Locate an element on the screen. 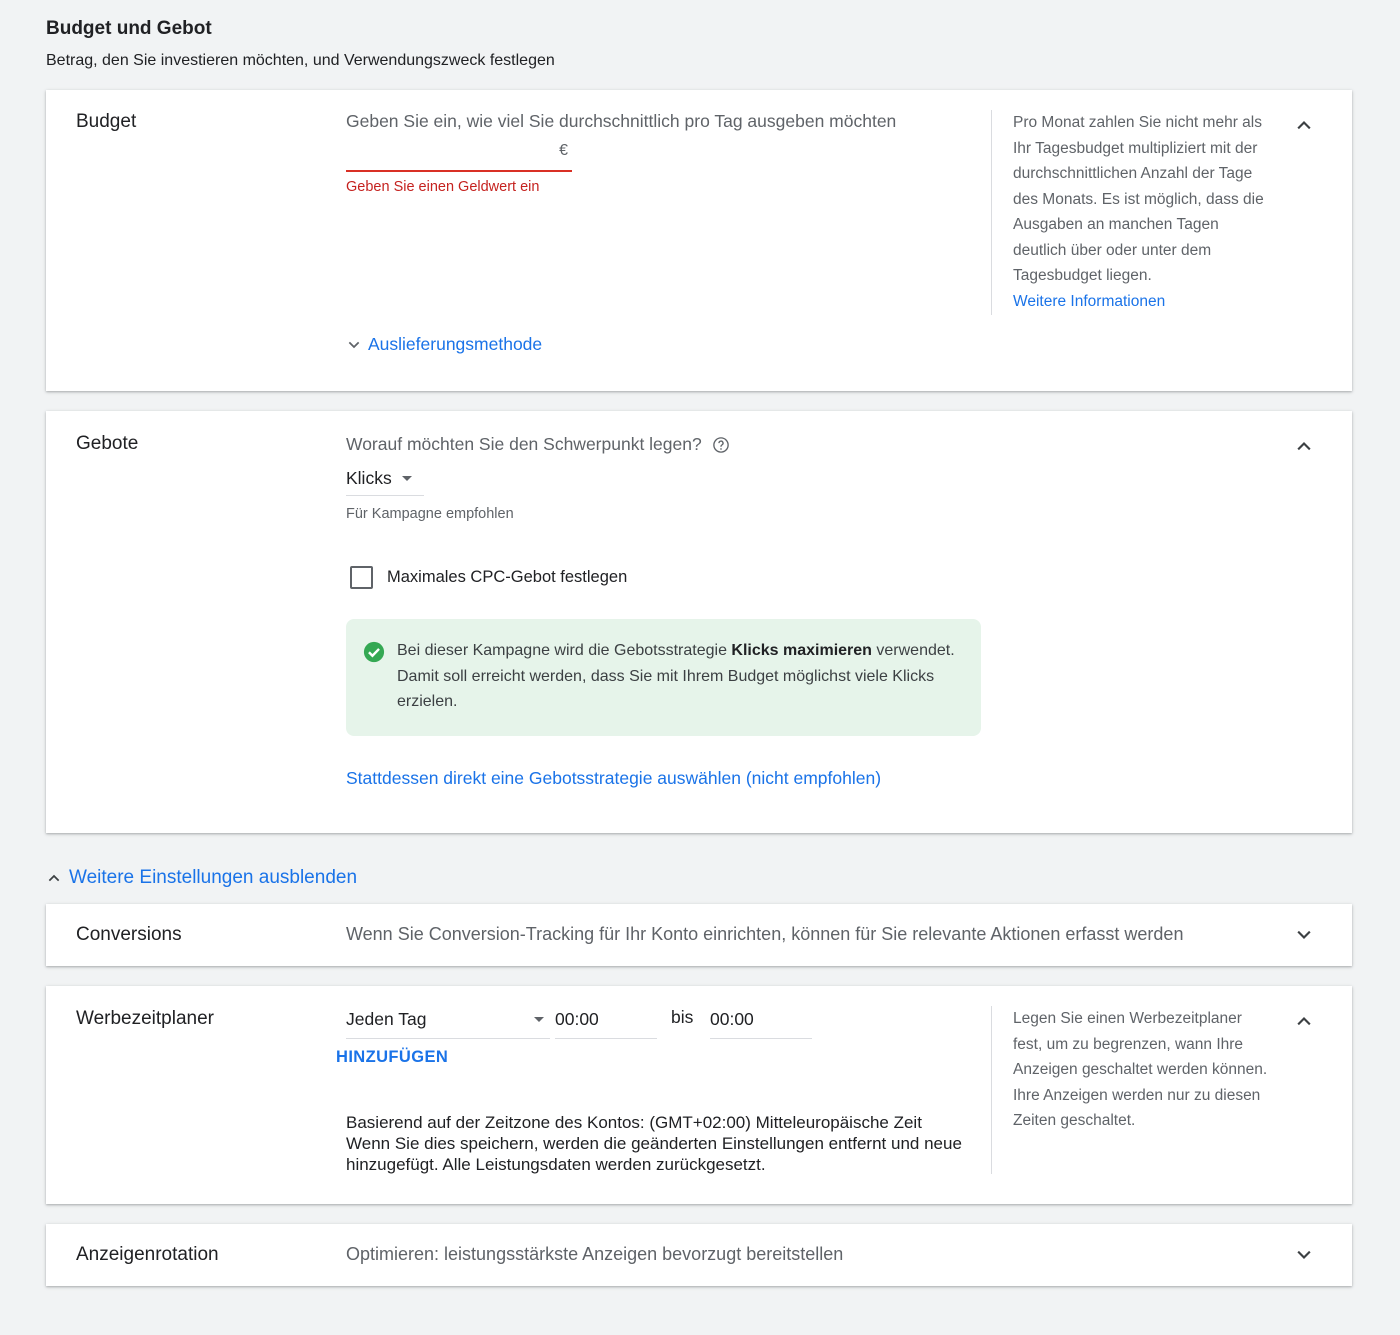 The image size is (1400, 1335). budget-collapse-button is located at coordinates (1304, 125).